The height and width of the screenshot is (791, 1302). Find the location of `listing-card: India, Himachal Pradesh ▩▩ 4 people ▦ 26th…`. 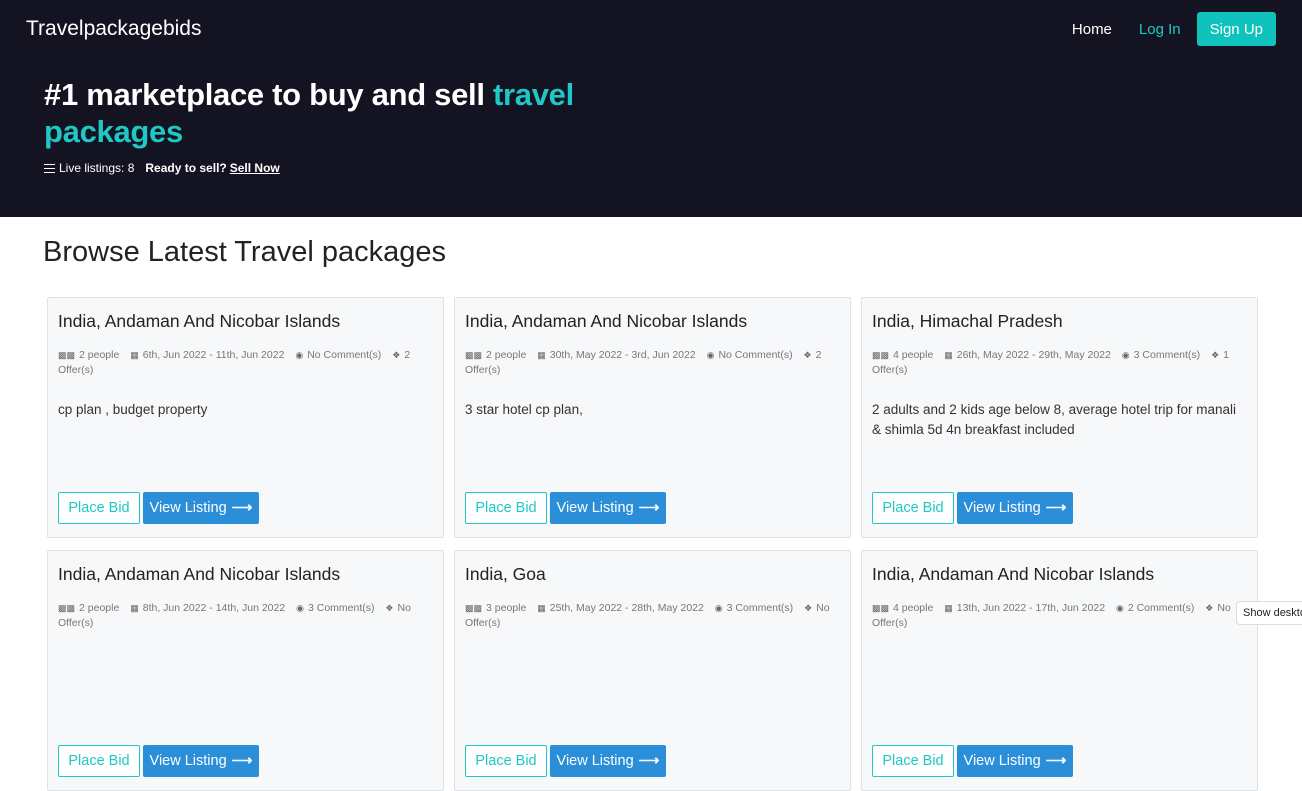

listing-card: India, Himachal Pradesh ▩▩ 4 people ▦ 26th… is located at coordinates (1059, 417).